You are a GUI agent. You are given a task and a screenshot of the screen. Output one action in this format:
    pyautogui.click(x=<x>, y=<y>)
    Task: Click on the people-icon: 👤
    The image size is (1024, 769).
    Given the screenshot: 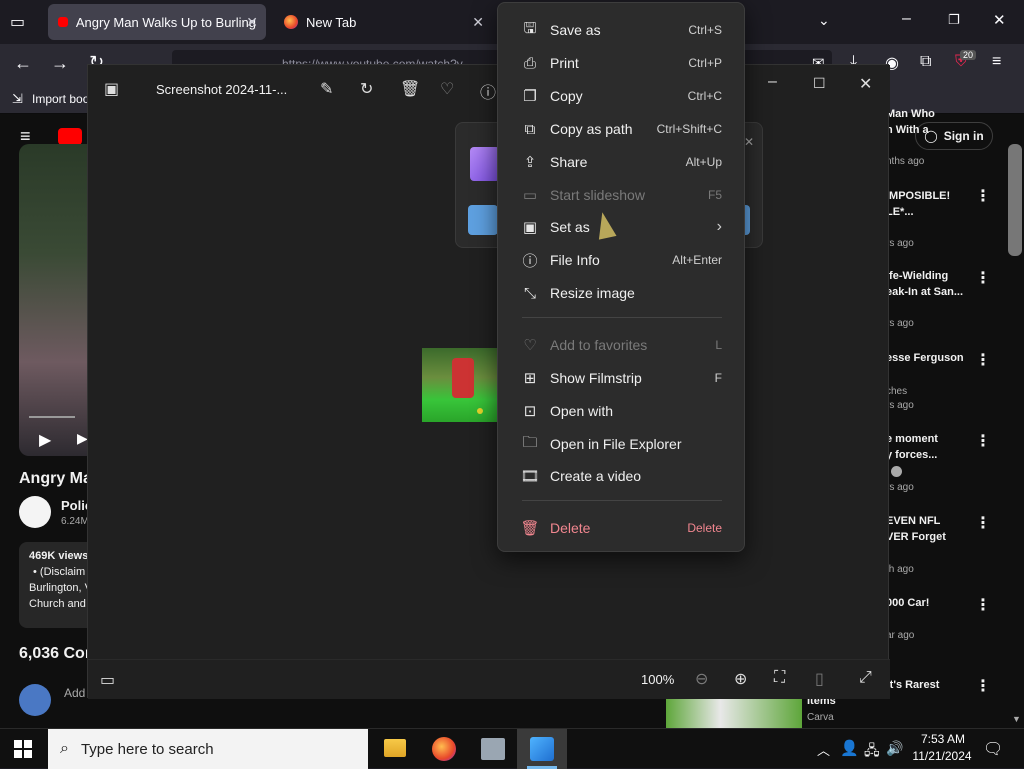 What is the action you would take?
    pyautogui.click(x=849, y=748)
    